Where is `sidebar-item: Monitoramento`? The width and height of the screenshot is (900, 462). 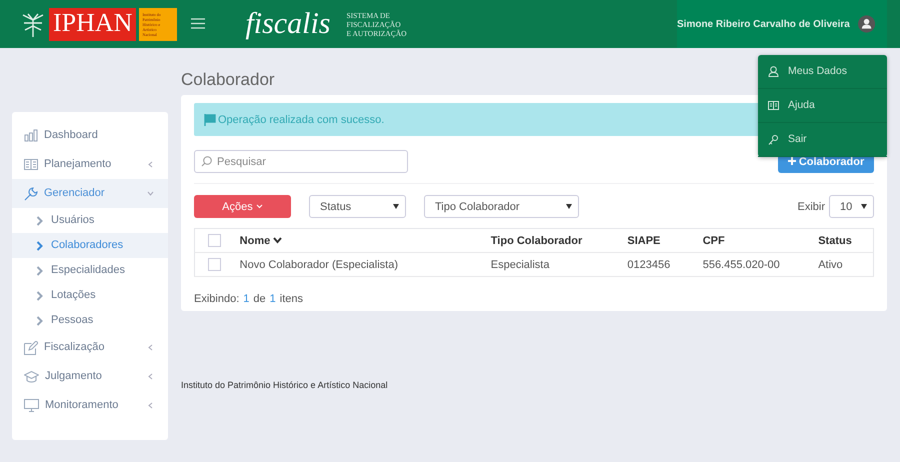 sidebar-item: Monitoramento is located at coordinates (90, 405).